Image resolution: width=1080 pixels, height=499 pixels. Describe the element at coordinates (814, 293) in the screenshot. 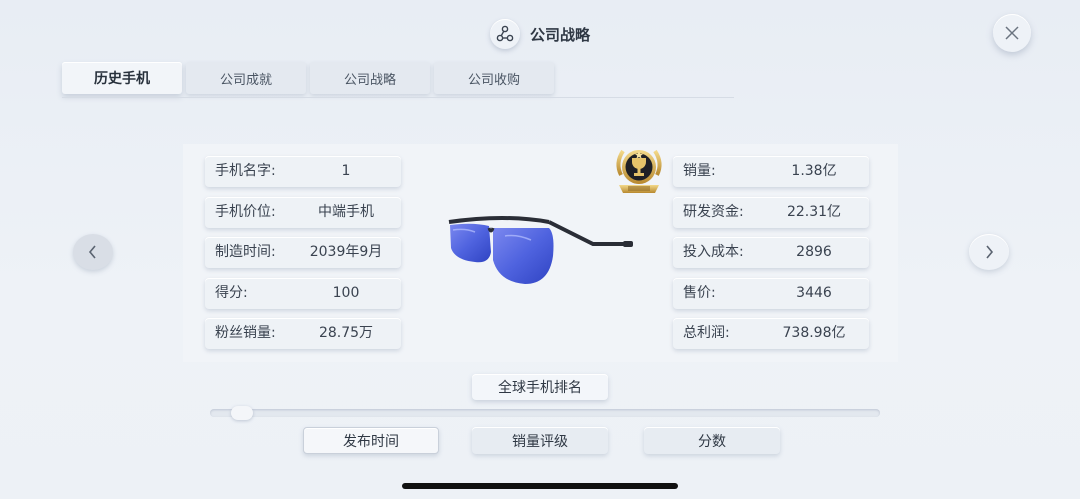

I see `field-value: 3446` at that location.